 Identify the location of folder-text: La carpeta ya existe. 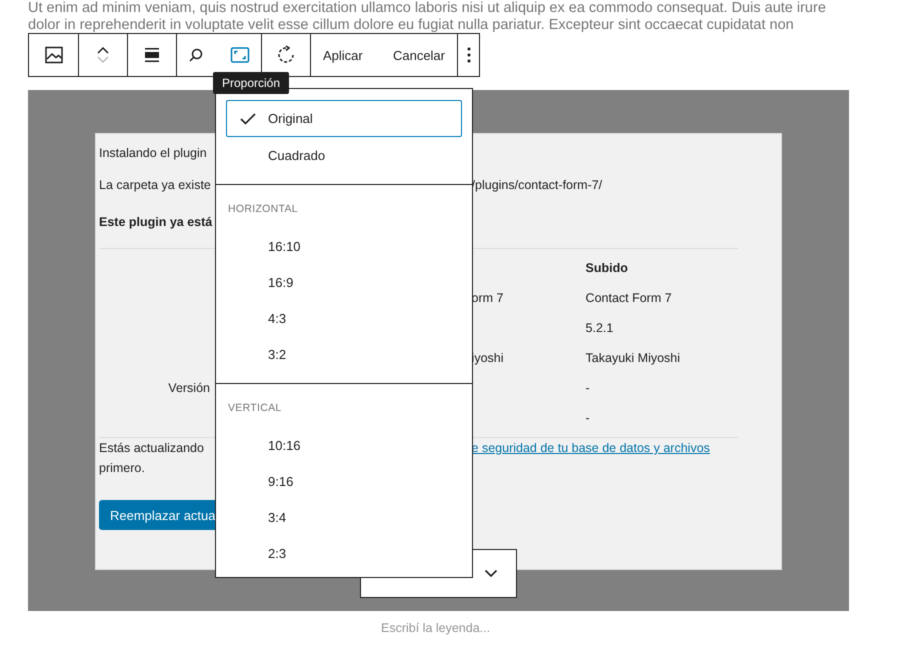
(155, 185).